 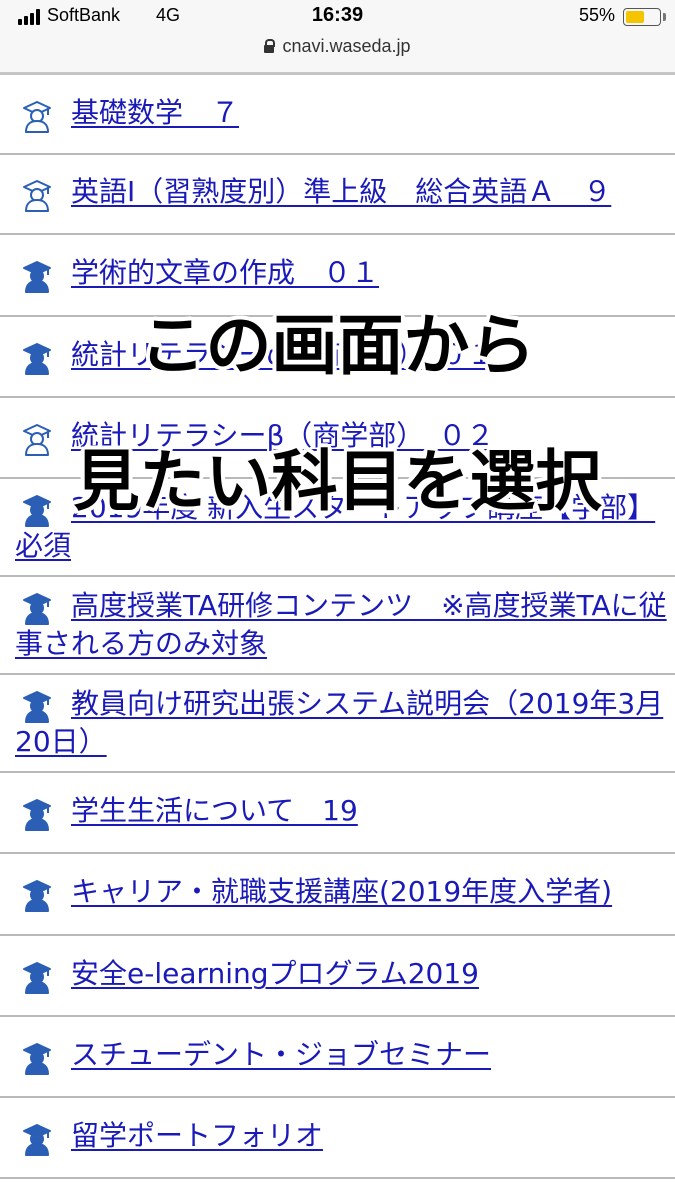 I want to click on status-bar: SoftBank 4G 16:39 55% cnavi.waseda.jp, so click(x=337, y=36).